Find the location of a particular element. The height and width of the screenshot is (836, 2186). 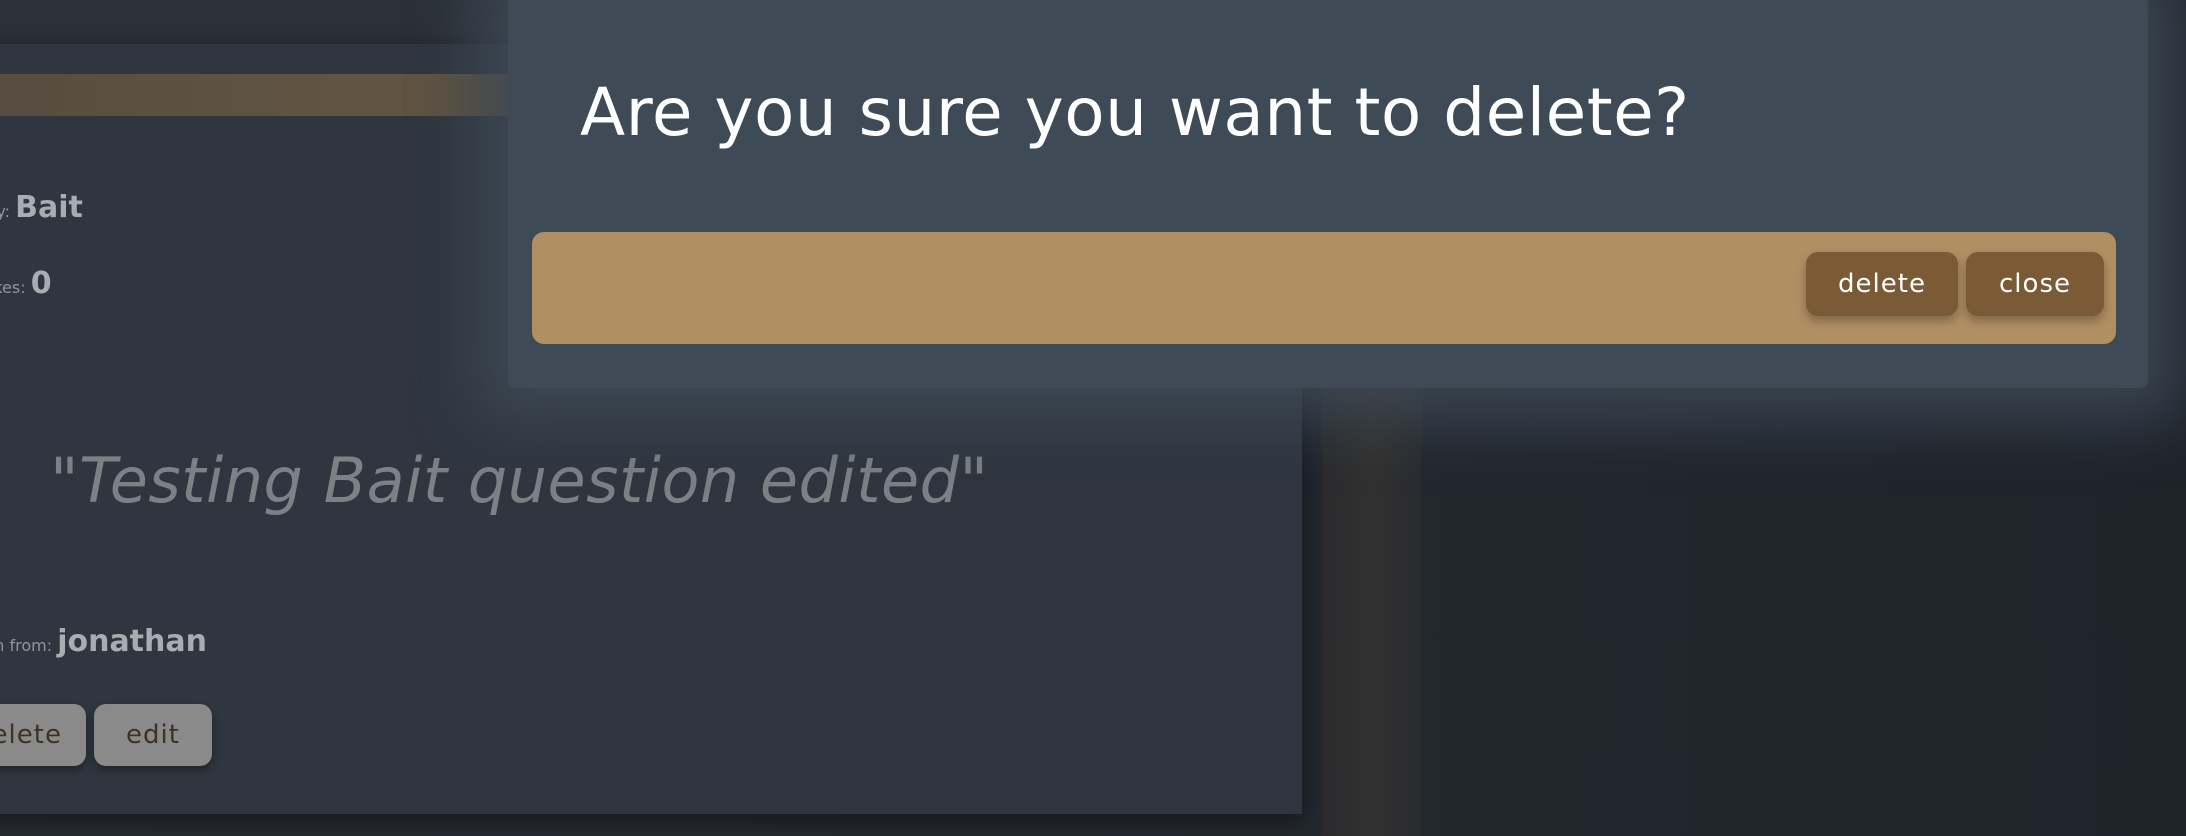

modal-title: Are you sure you want to delete? is located at coordinates (1135, 112).